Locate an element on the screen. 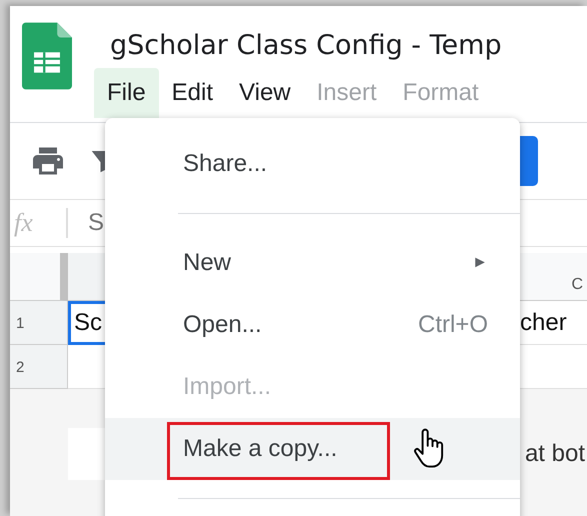 The image size is (587, 516). menu-bar-item: Edit is located at coordinates (192, 93).